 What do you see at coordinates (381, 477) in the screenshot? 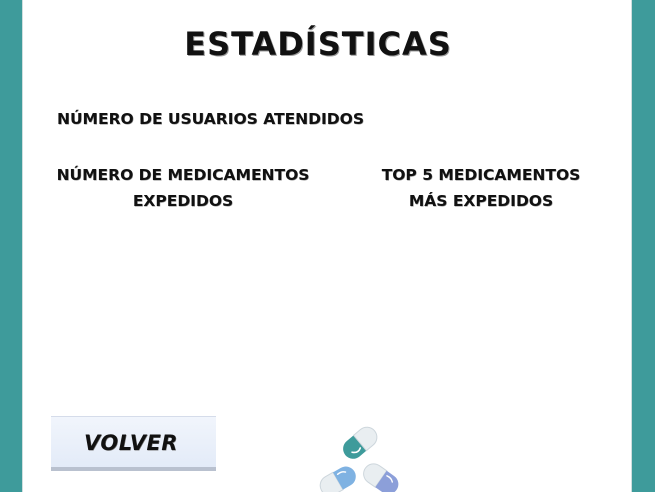
I see `capsule-periwinkle` at bounding box center [381, 477].